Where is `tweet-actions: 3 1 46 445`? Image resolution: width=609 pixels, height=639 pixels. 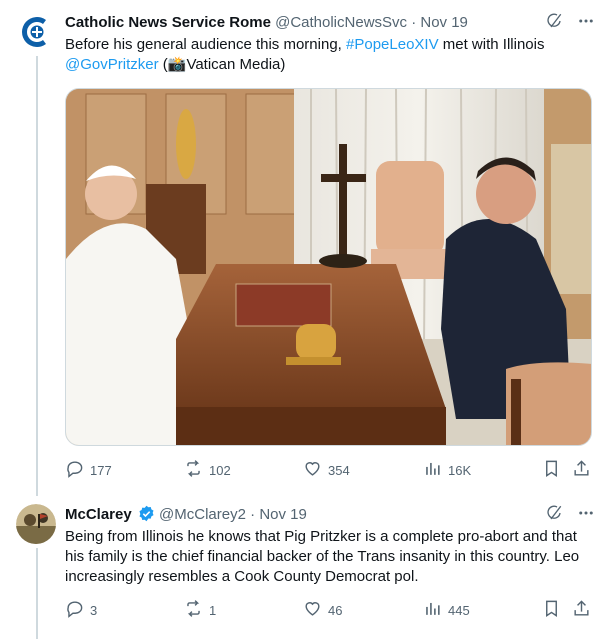
tweet-actions: 3 1 46 445 is located at coordinates (329, 610).